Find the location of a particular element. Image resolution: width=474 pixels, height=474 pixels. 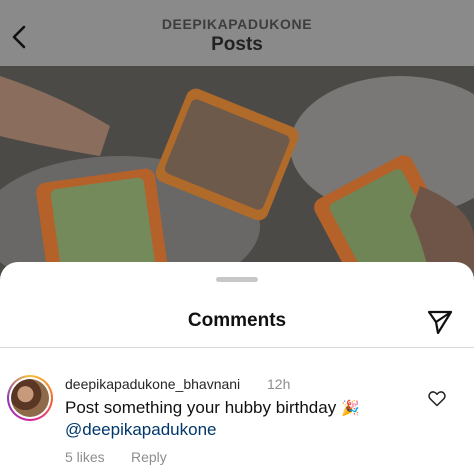

avatar is located at coordinates (30, 398).